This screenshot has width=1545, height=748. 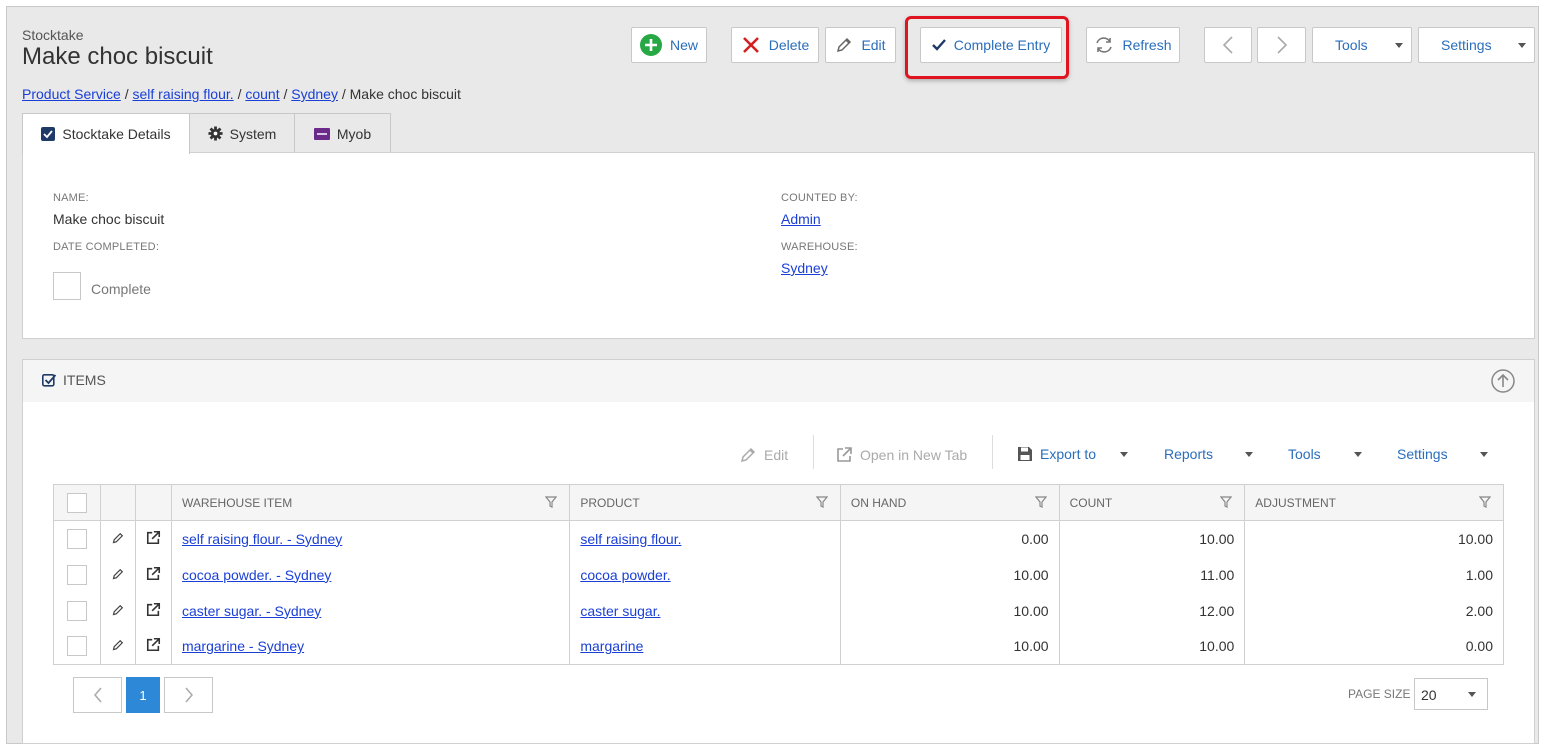 I want to click on breadcrumb-link: Sydney, so click(x=314, y=94).